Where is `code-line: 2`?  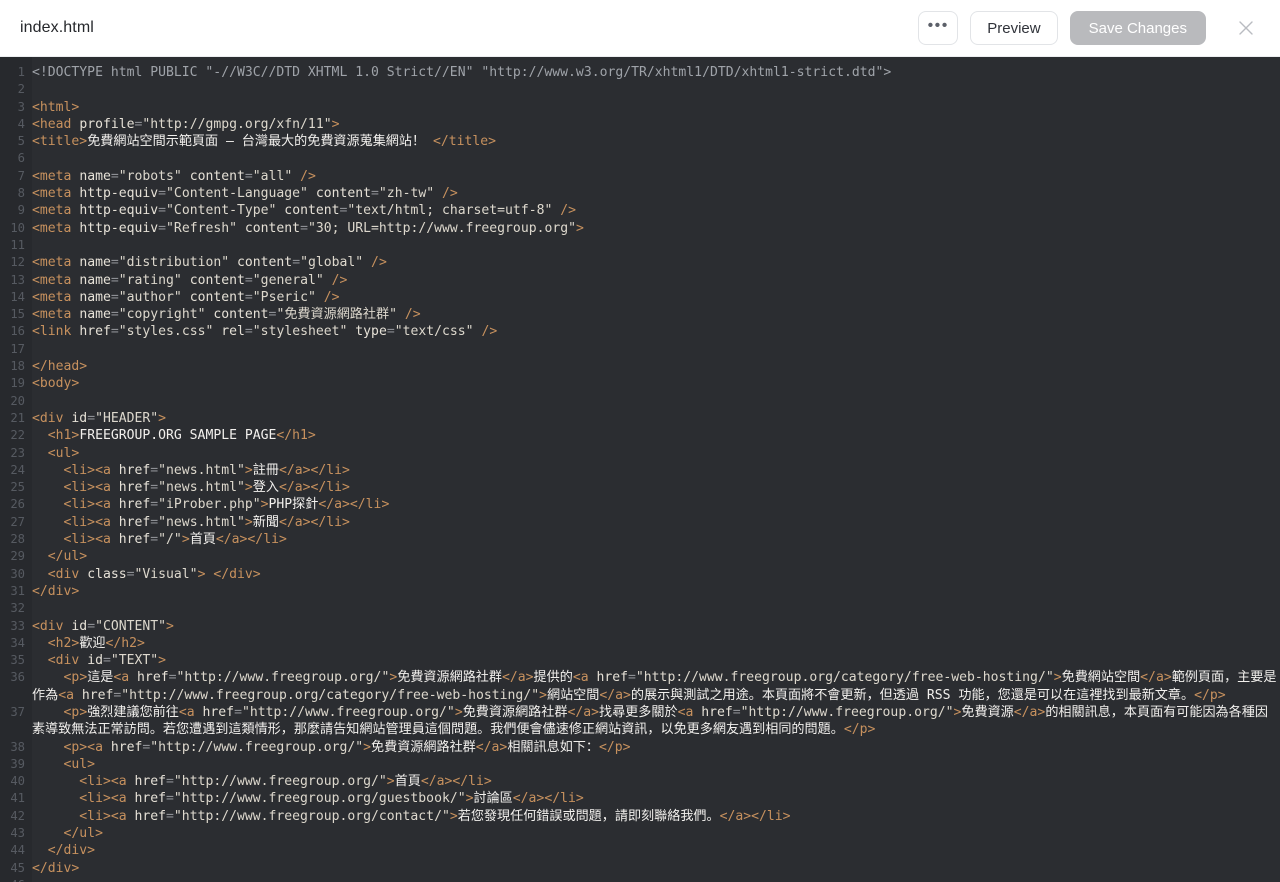
code-line: 2 is located at coordinates (640, 89).